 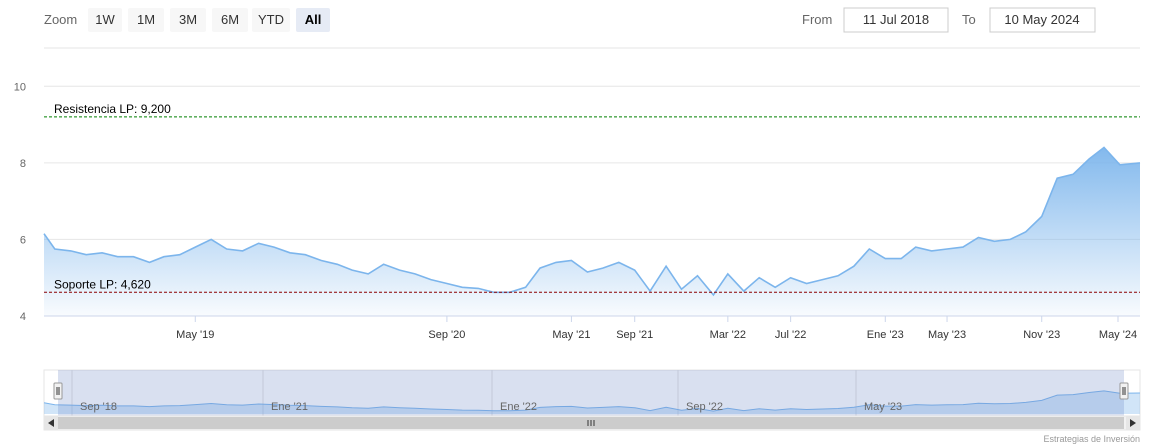 What do you see at coordinates (592, 423) in the screenshot?
I see `scrollbar` at bounding box center [592, 423].